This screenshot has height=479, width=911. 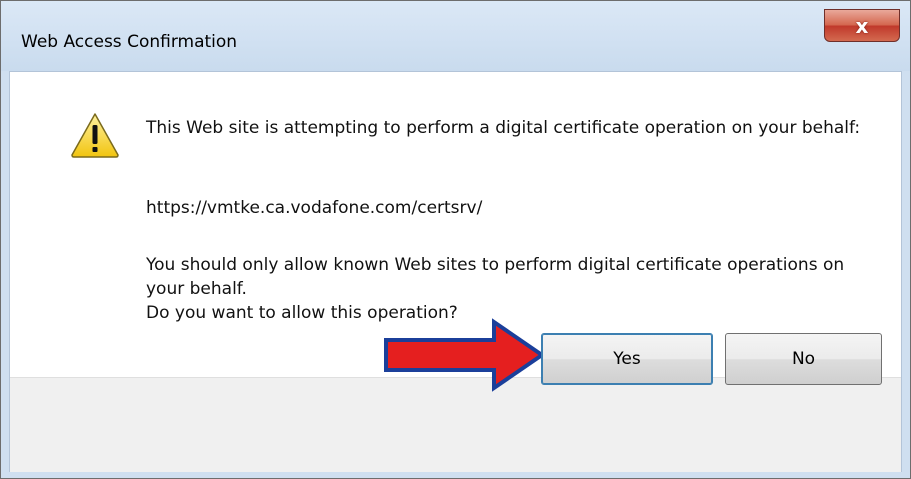 I want to click on yes-button: Yes, so click(x=627, y=359).